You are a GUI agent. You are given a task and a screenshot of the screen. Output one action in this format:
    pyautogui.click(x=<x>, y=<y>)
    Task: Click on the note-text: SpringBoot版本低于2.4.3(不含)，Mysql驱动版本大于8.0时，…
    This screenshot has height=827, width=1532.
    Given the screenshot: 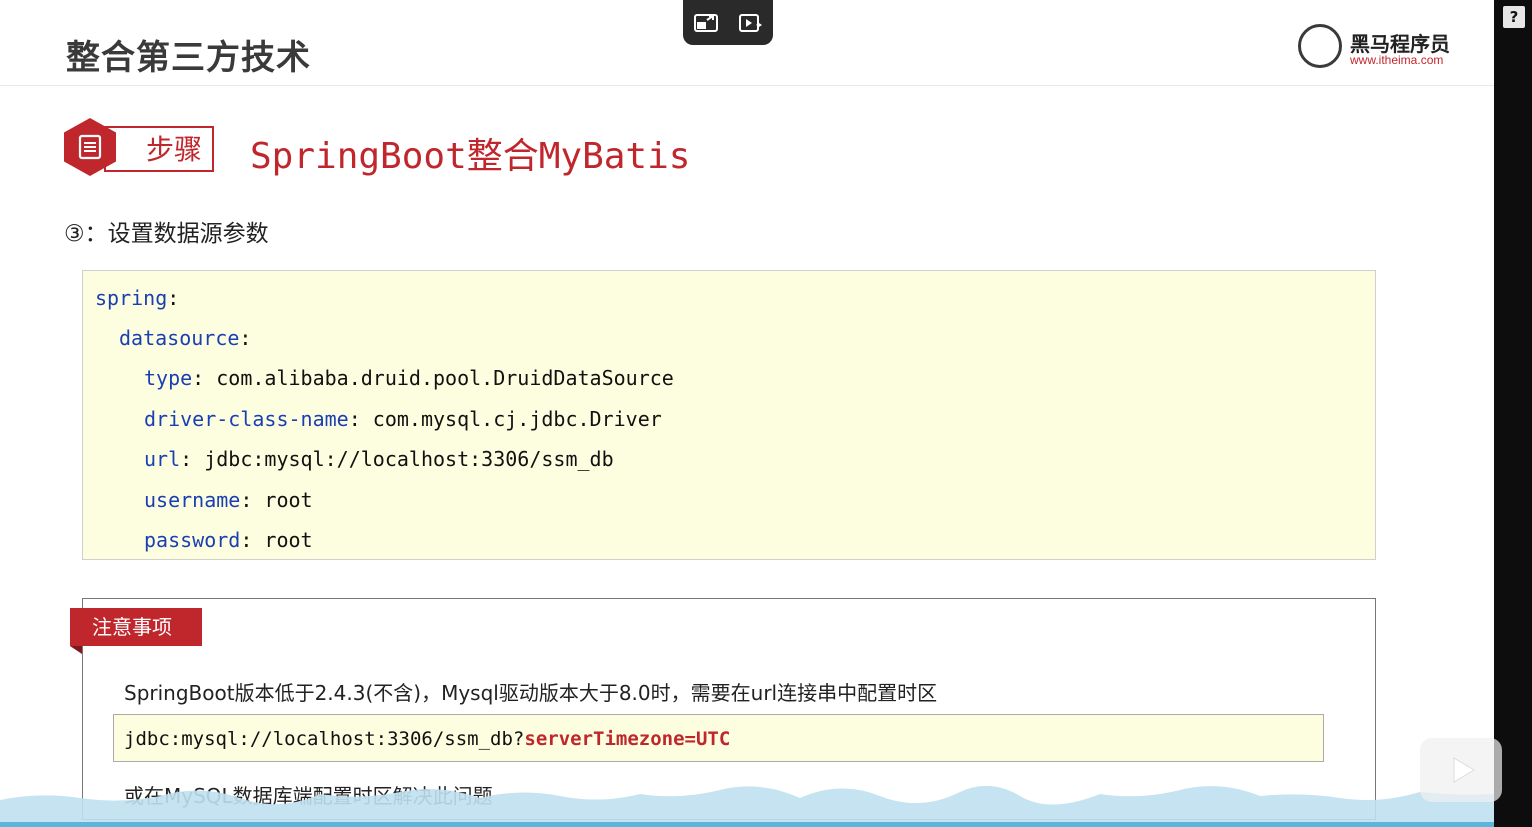 What is the action you would take?
    pyautogui.click(x=531, y=693)
    